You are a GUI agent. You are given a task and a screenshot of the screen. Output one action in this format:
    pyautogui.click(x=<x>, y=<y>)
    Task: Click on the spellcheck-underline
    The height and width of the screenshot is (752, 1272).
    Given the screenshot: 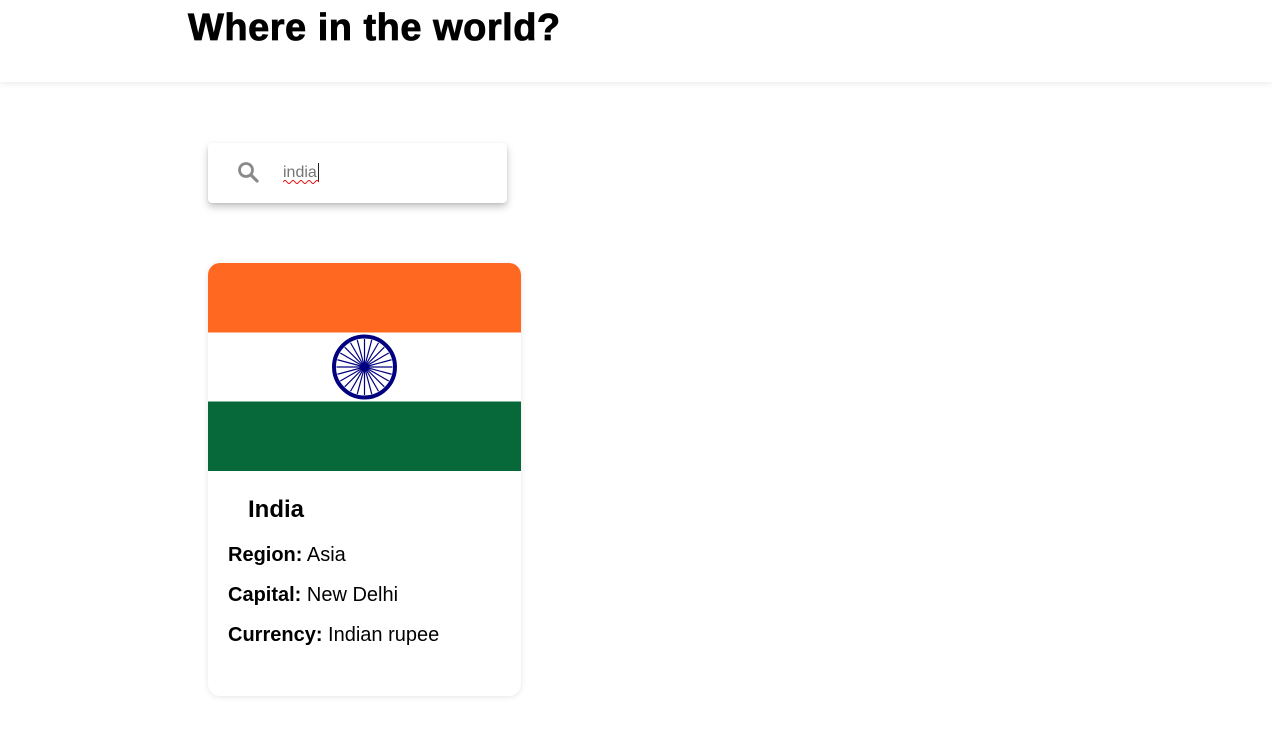 What is the action you would take?
    pyautogui.click(x=301, y=182)
    